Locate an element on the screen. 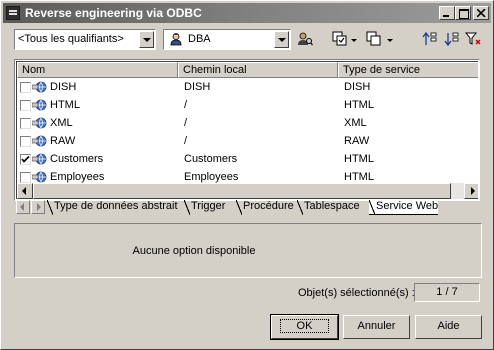 The image size is (494, 350). no-options-message: Aucune option disponible is located at coordinates (194, 251).